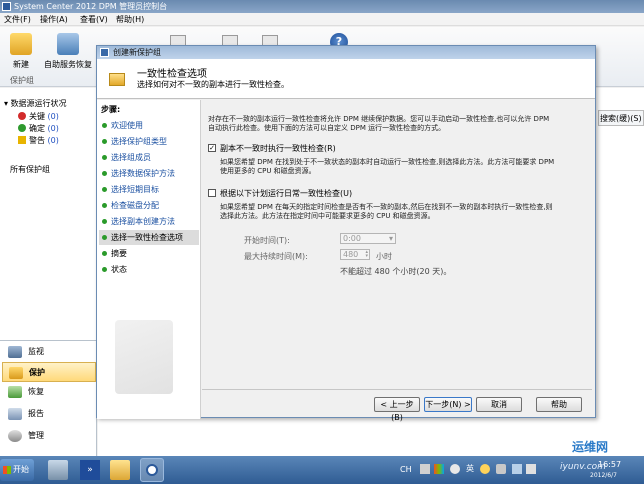  Describe the element at coordinates (22, 80) in the screenshot. I see `ribbon-group-label: 保护组` at that location.